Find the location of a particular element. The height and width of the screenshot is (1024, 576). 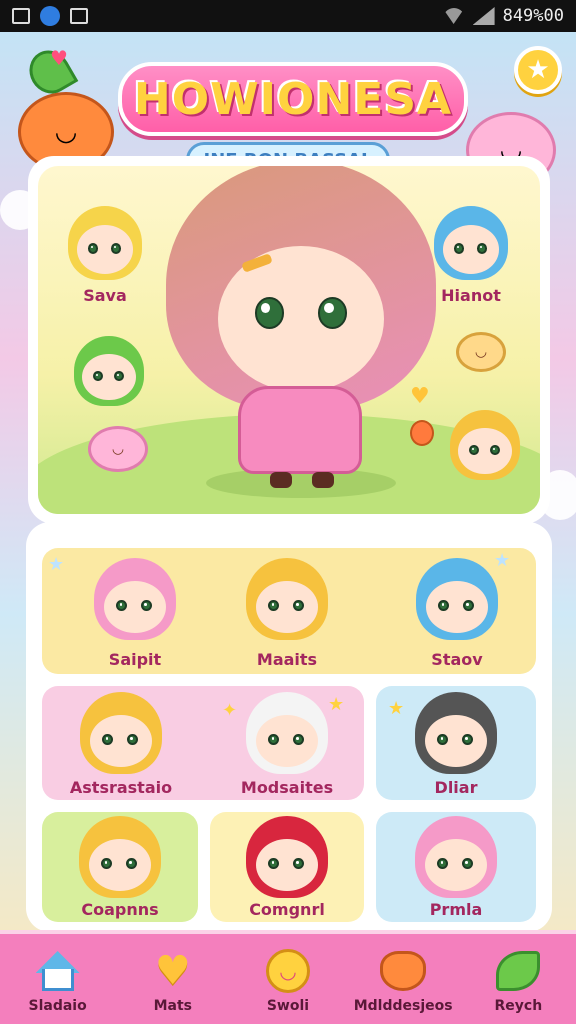

character-card: Comgnrl is located at coordinates (287, 867).